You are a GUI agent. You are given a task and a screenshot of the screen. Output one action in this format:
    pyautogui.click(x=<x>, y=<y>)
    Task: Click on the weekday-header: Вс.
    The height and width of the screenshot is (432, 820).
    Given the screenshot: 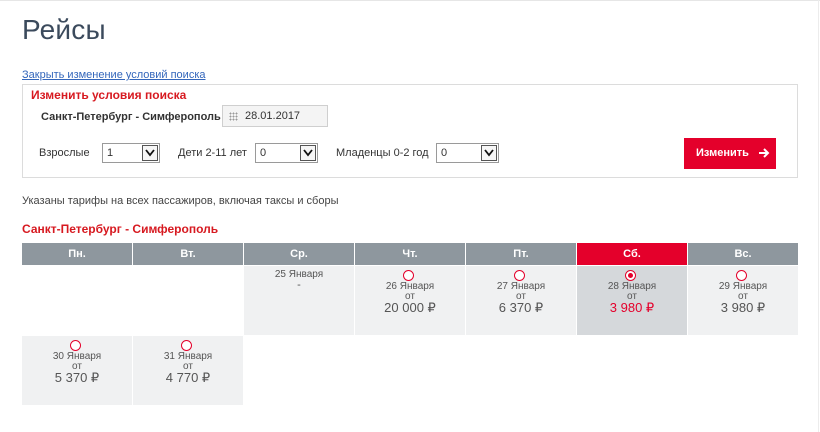 What is the action you would take?
    pyautogui.click(x=743, y=254)
    